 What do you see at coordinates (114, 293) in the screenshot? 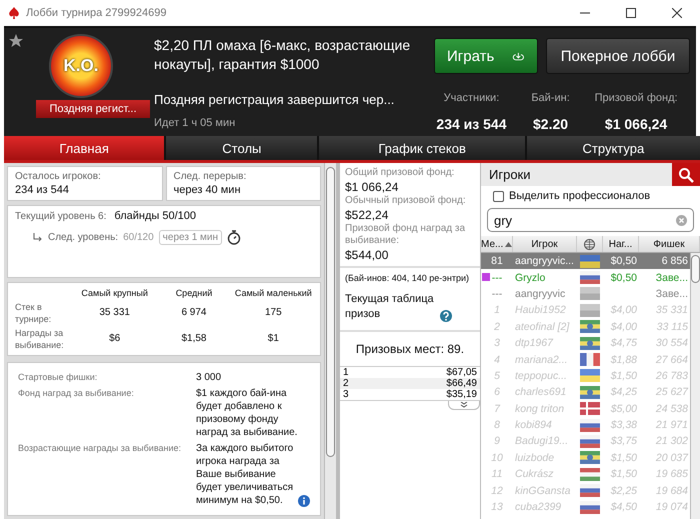
I see `column-header: Самый крупный` at bounding box center [114, 293].